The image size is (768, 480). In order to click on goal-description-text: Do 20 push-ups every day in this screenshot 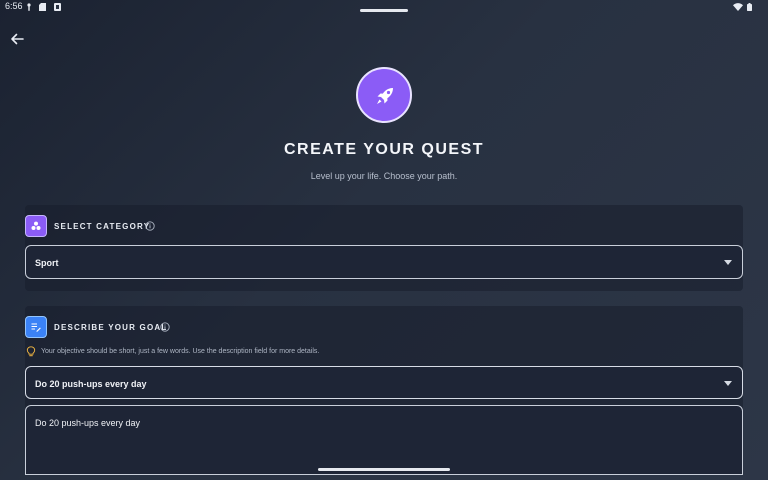, I will do `click(88, 423)`.